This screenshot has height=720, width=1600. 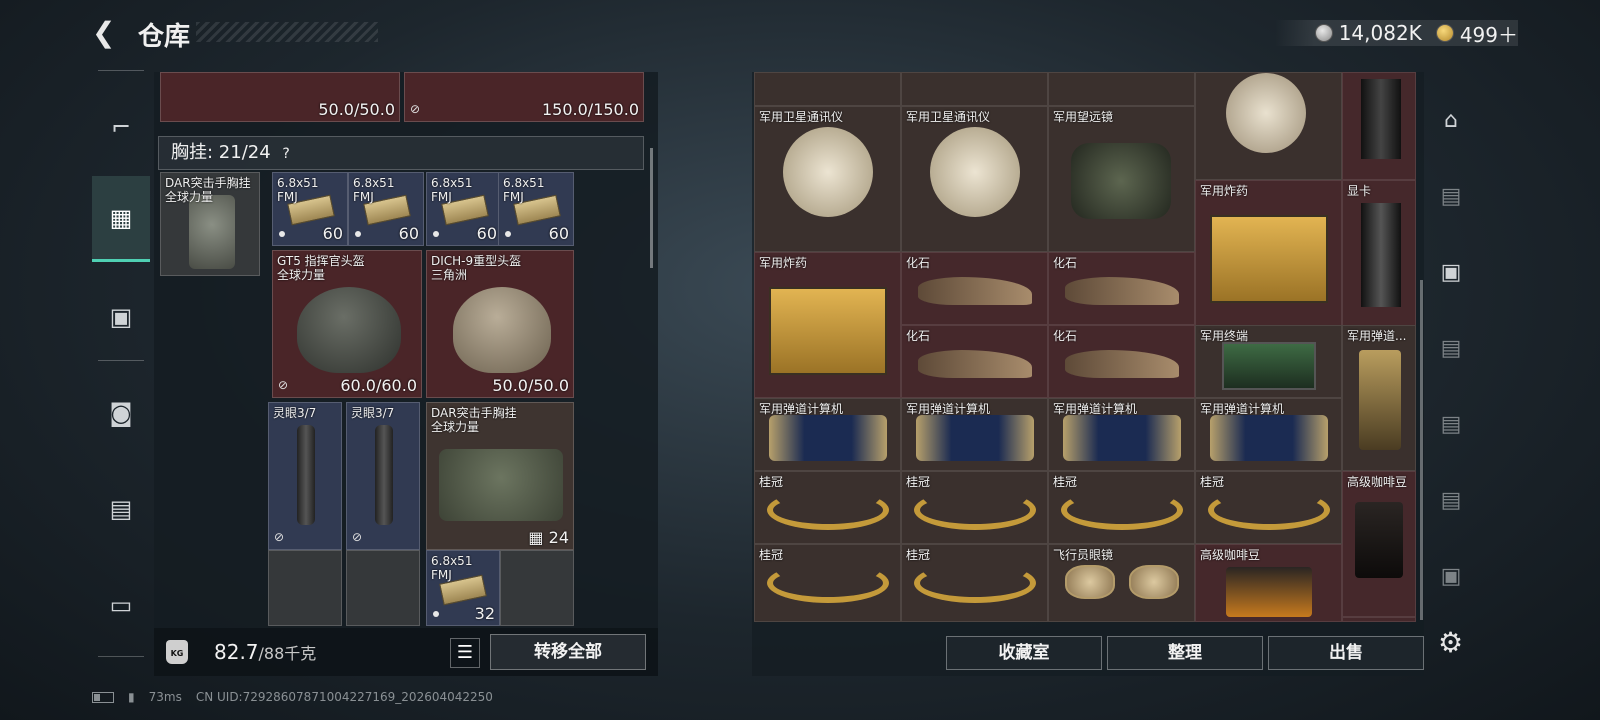 What do you see at coordinates (1122, 291) in the screenshot?
I see `fossil-image` at bounding box center [1122, 291].